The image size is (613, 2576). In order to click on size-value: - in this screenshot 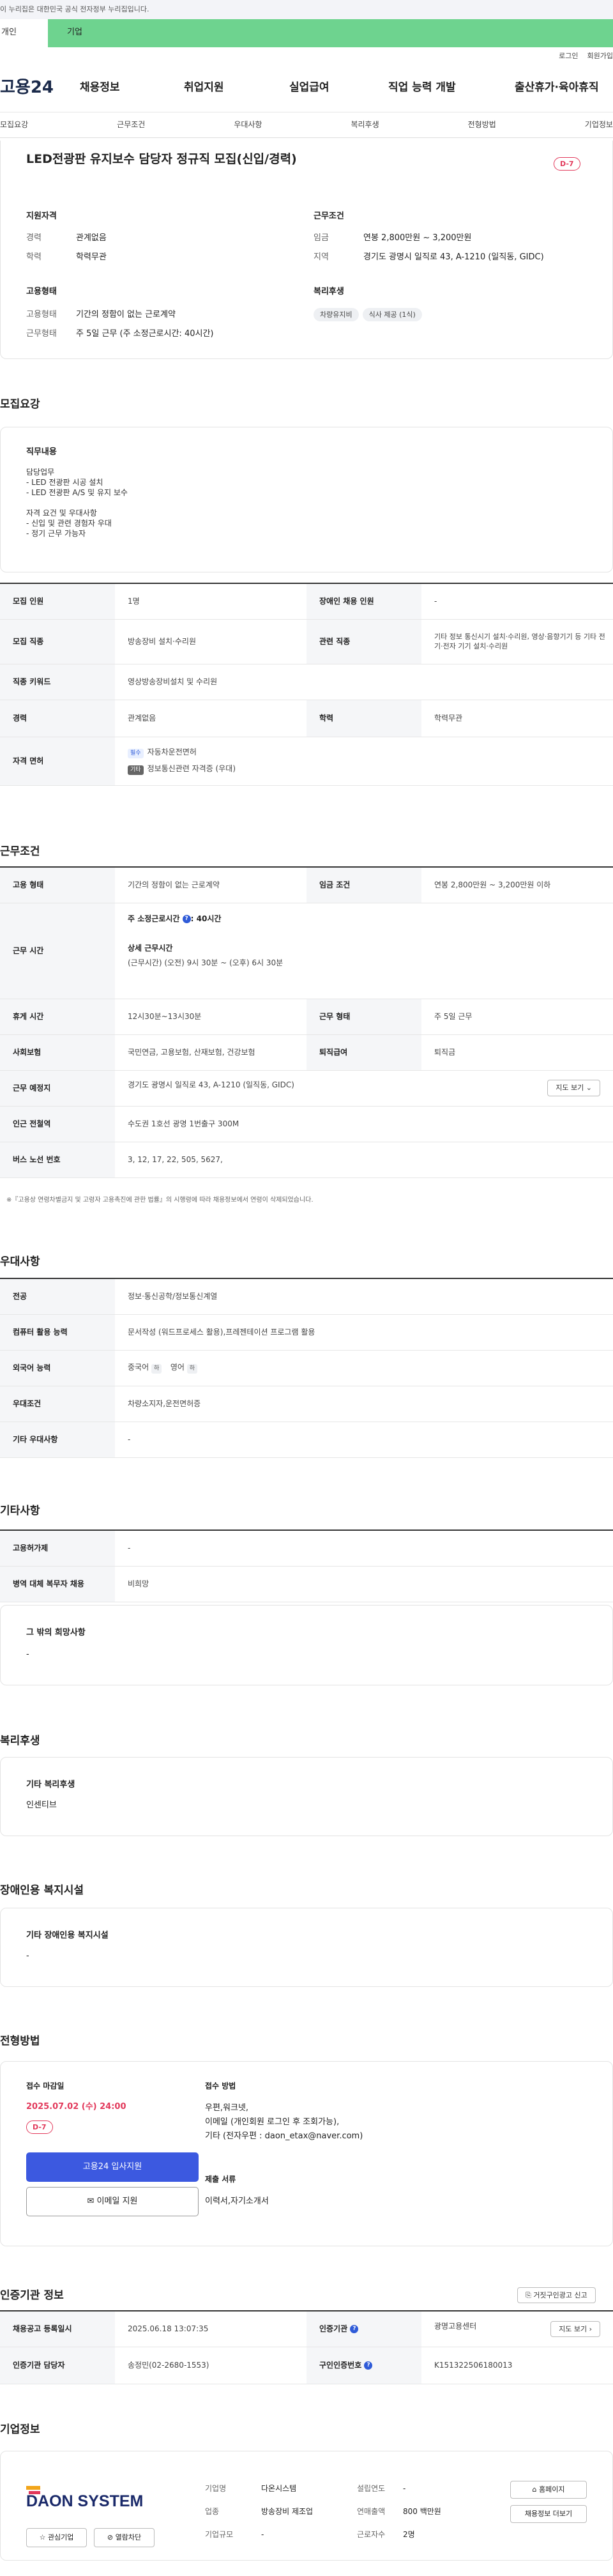, I will do `click(263, 2534)`.